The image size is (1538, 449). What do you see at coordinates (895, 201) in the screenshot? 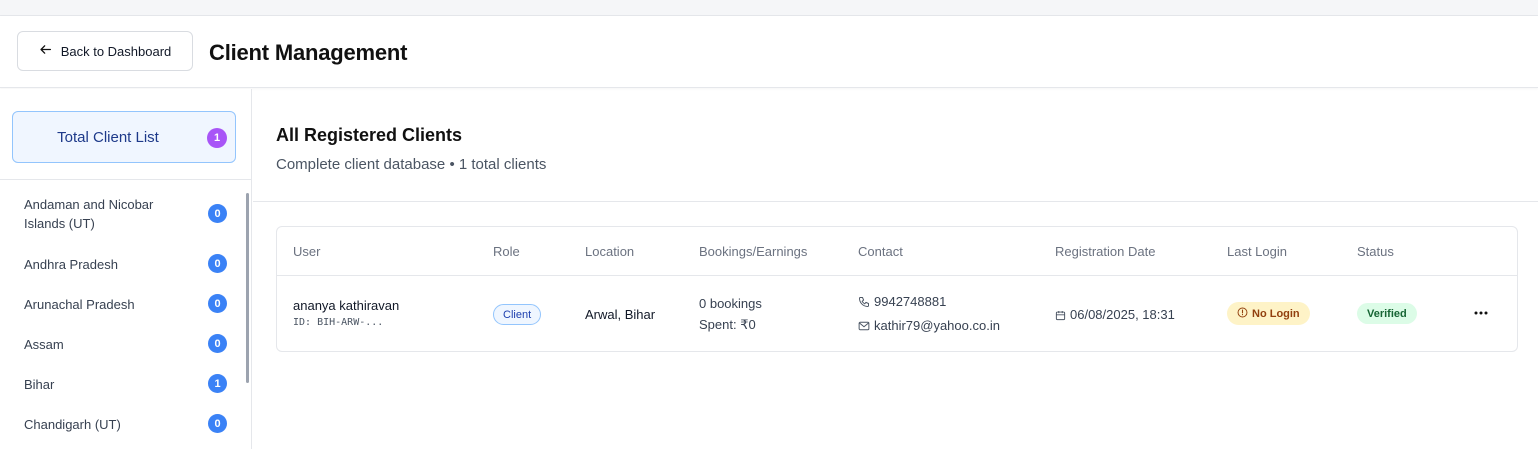
I see `section-divider` at bounding box center [895, 201].